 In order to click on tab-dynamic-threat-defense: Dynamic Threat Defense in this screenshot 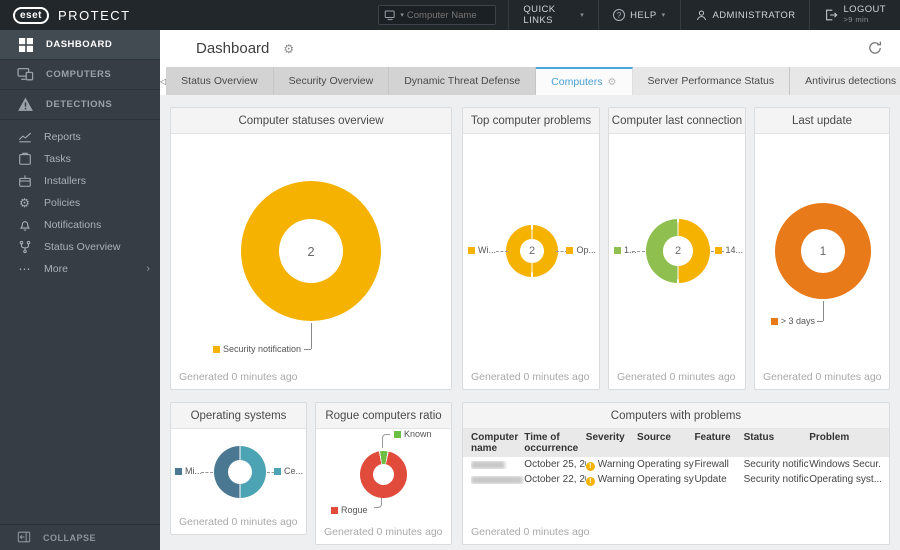, I will do `click(463, 81)`.